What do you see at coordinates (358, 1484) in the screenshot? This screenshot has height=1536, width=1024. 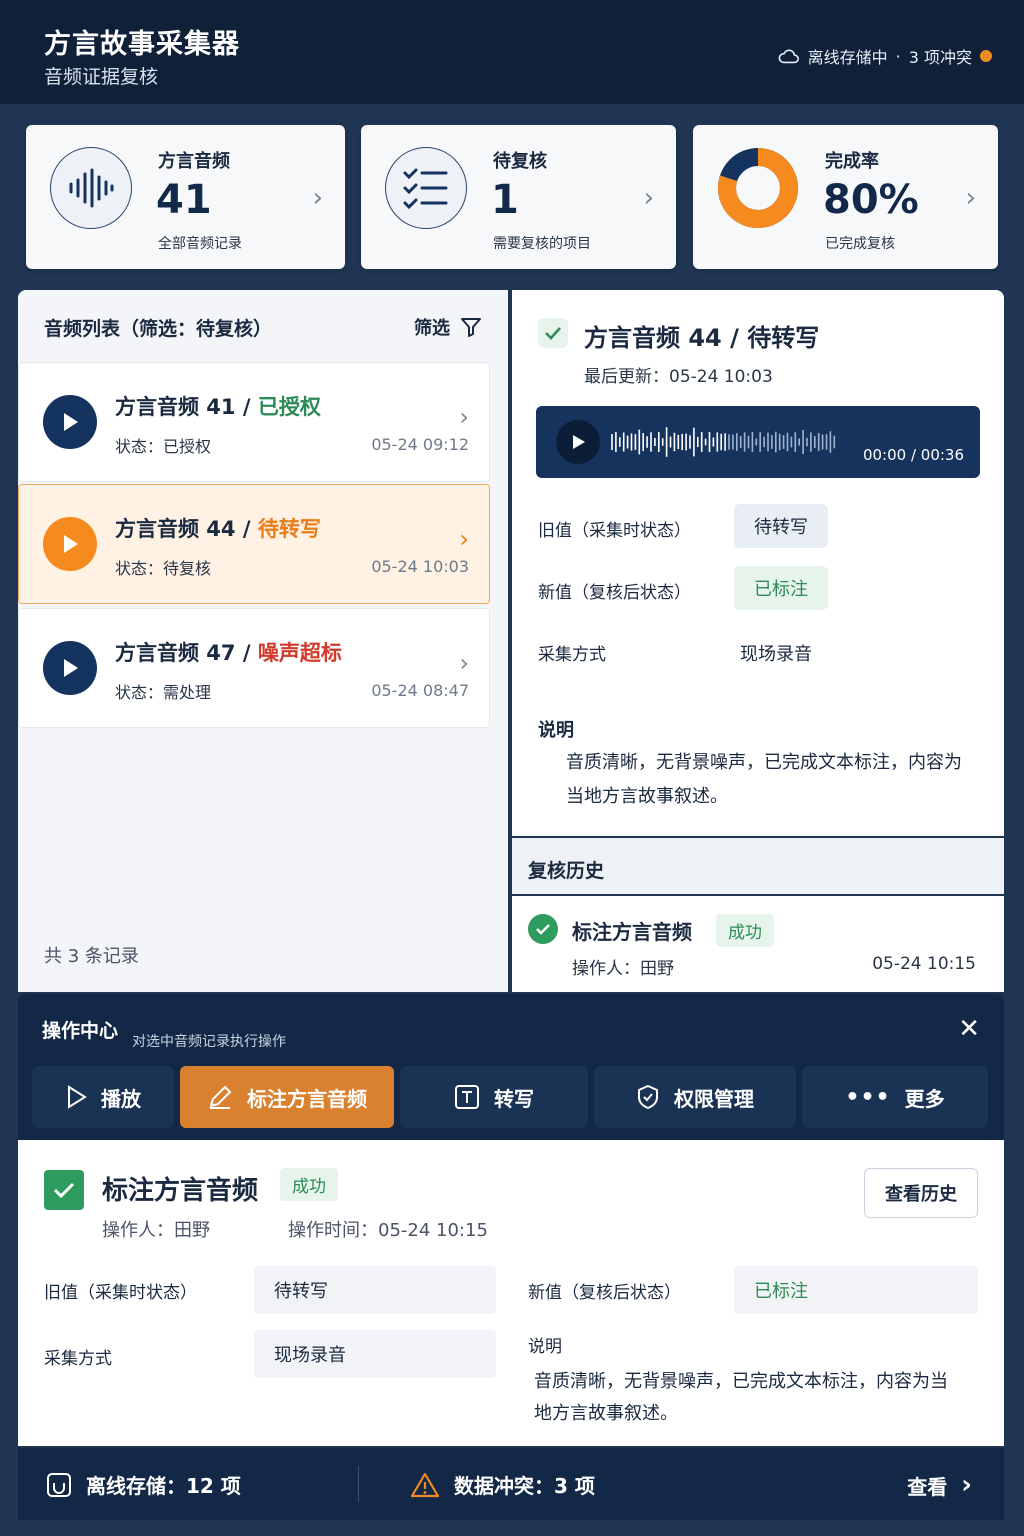 I see `divider` at bounding box center [358, 1484].